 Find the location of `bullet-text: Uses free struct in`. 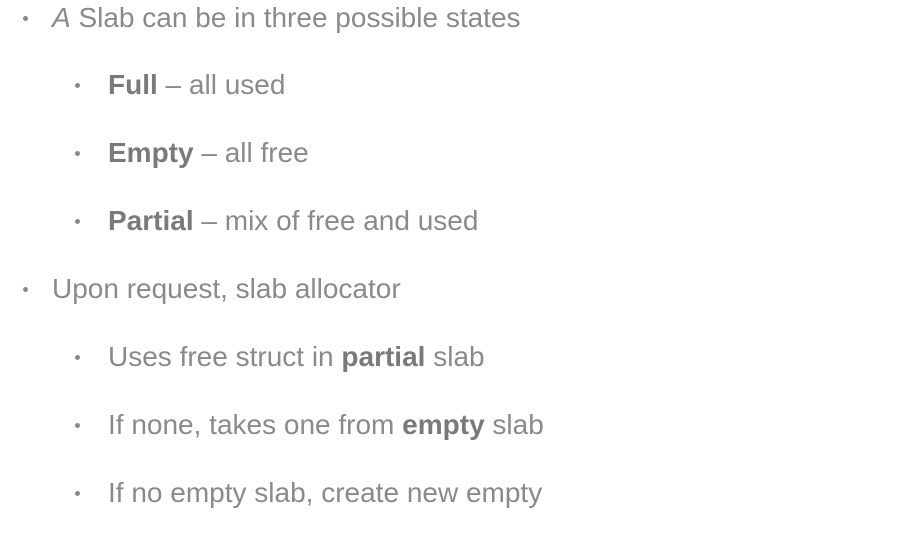

bullet-text: Uses free struct in is located at coordinates (225, 356).